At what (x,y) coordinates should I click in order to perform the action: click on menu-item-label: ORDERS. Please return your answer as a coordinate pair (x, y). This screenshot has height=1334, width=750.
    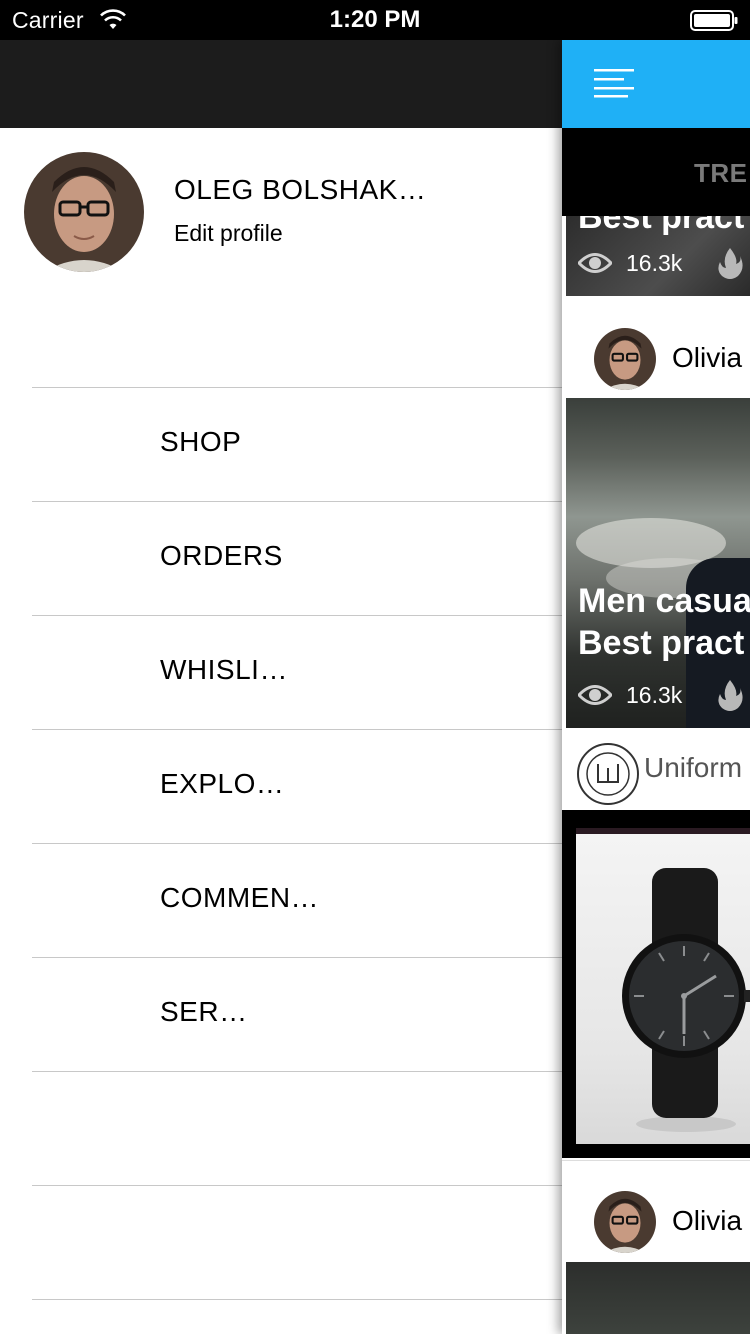
    Looking at the image, I should click on (221, 555).